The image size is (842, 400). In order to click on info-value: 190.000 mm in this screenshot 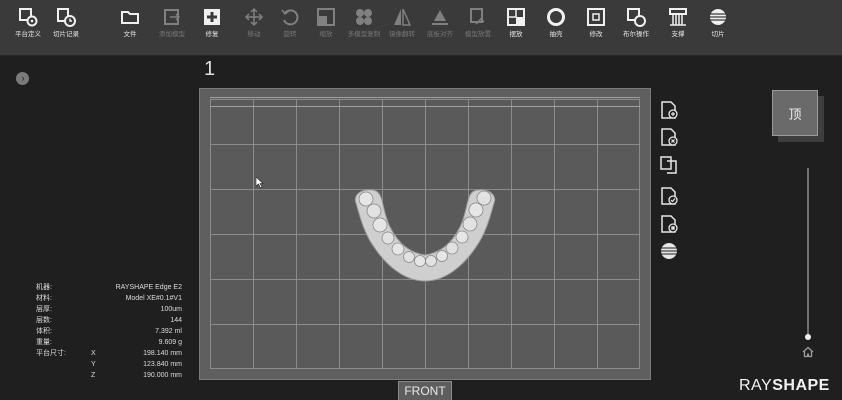, I will do `click(162, 375)`.